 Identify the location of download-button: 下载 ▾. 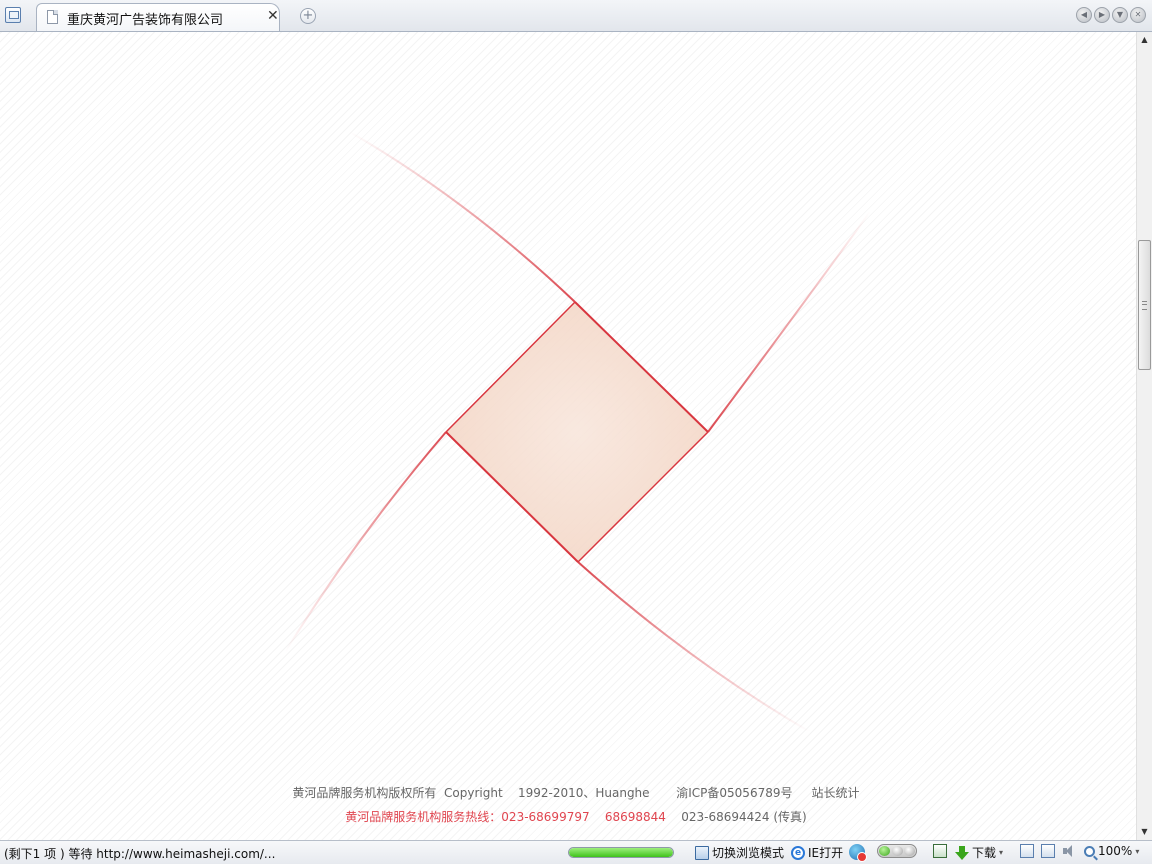
(979, 852).